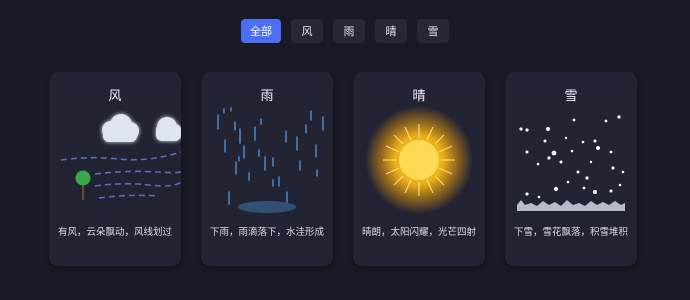 The height and width of the screenshot is (300, 690). I want to click on tab-all: 全部, so click(261, 31).